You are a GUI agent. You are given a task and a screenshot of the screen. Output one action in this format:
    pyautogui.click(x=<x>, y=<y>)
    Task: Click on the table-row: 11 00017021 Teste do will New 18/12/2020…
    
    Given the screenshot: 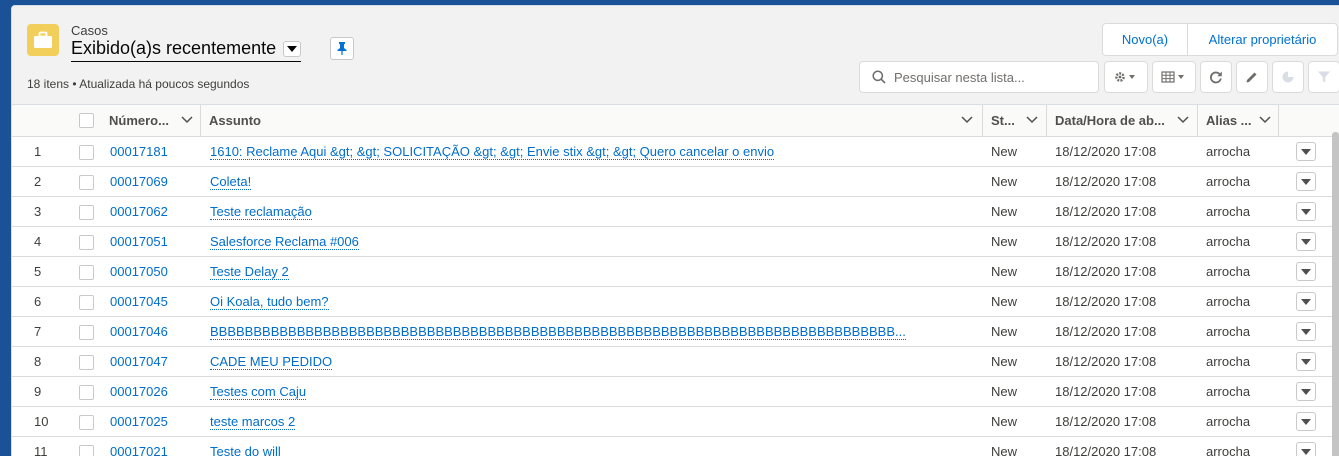 What is the action you would take?
    pyautogui.click(x=675, y=446)
    